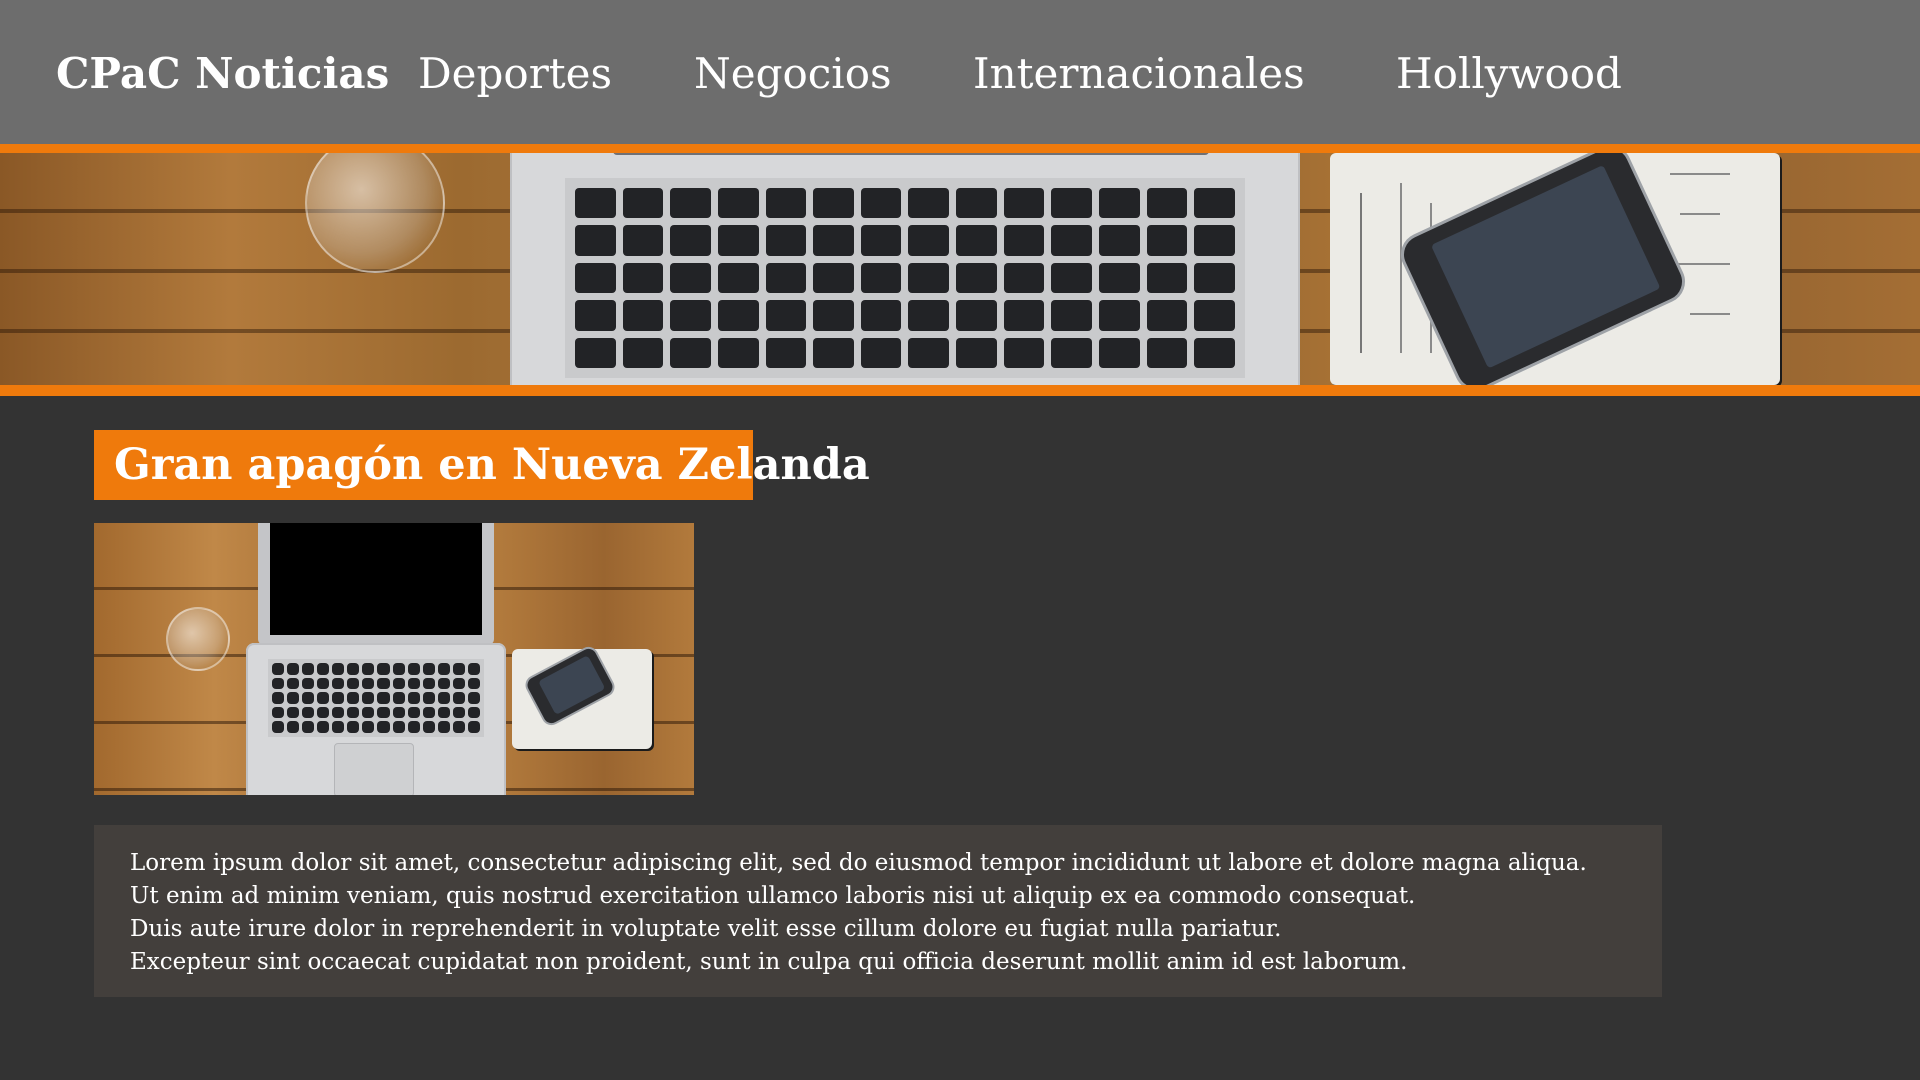  I want to click on article-image, so click(394, 659).